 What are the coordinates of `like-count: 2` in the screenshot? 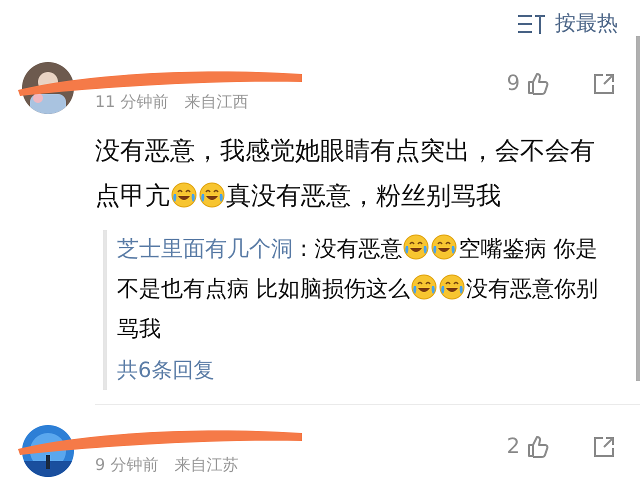 It's located at (513, 446).